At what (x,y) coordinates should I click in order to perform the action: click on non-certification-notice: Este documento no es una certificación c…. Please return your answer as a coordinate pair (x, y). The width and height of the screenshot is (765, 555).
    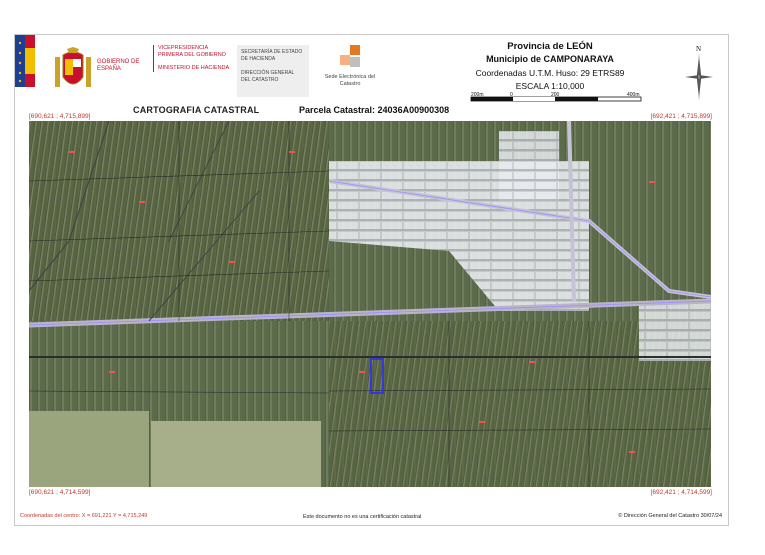
    Looking at the image, I should click on (362, 517).